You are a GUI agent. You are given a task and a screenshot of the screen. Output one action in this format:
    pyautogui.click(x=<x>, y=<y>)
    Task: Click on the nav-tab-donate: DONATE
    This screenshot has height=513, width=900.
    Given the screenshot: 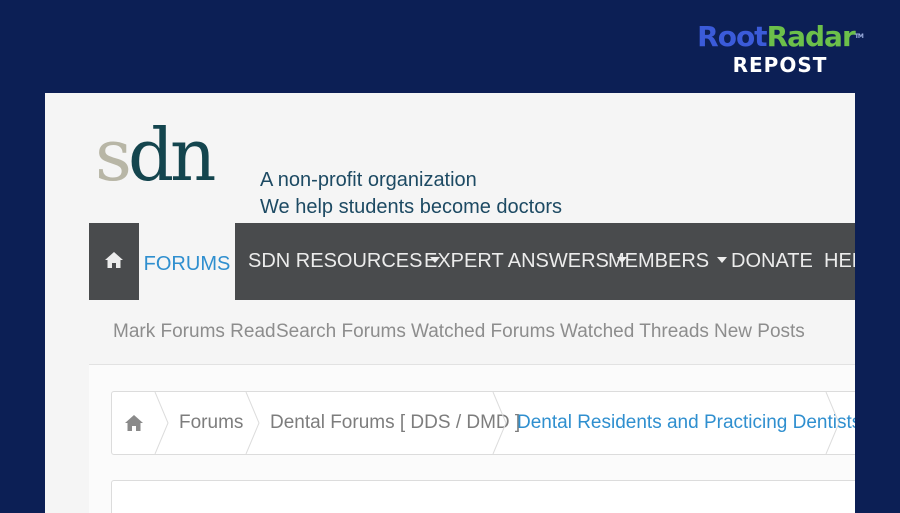 What is the action you would take?
    pyautogui.click(x=772, y=261)
    